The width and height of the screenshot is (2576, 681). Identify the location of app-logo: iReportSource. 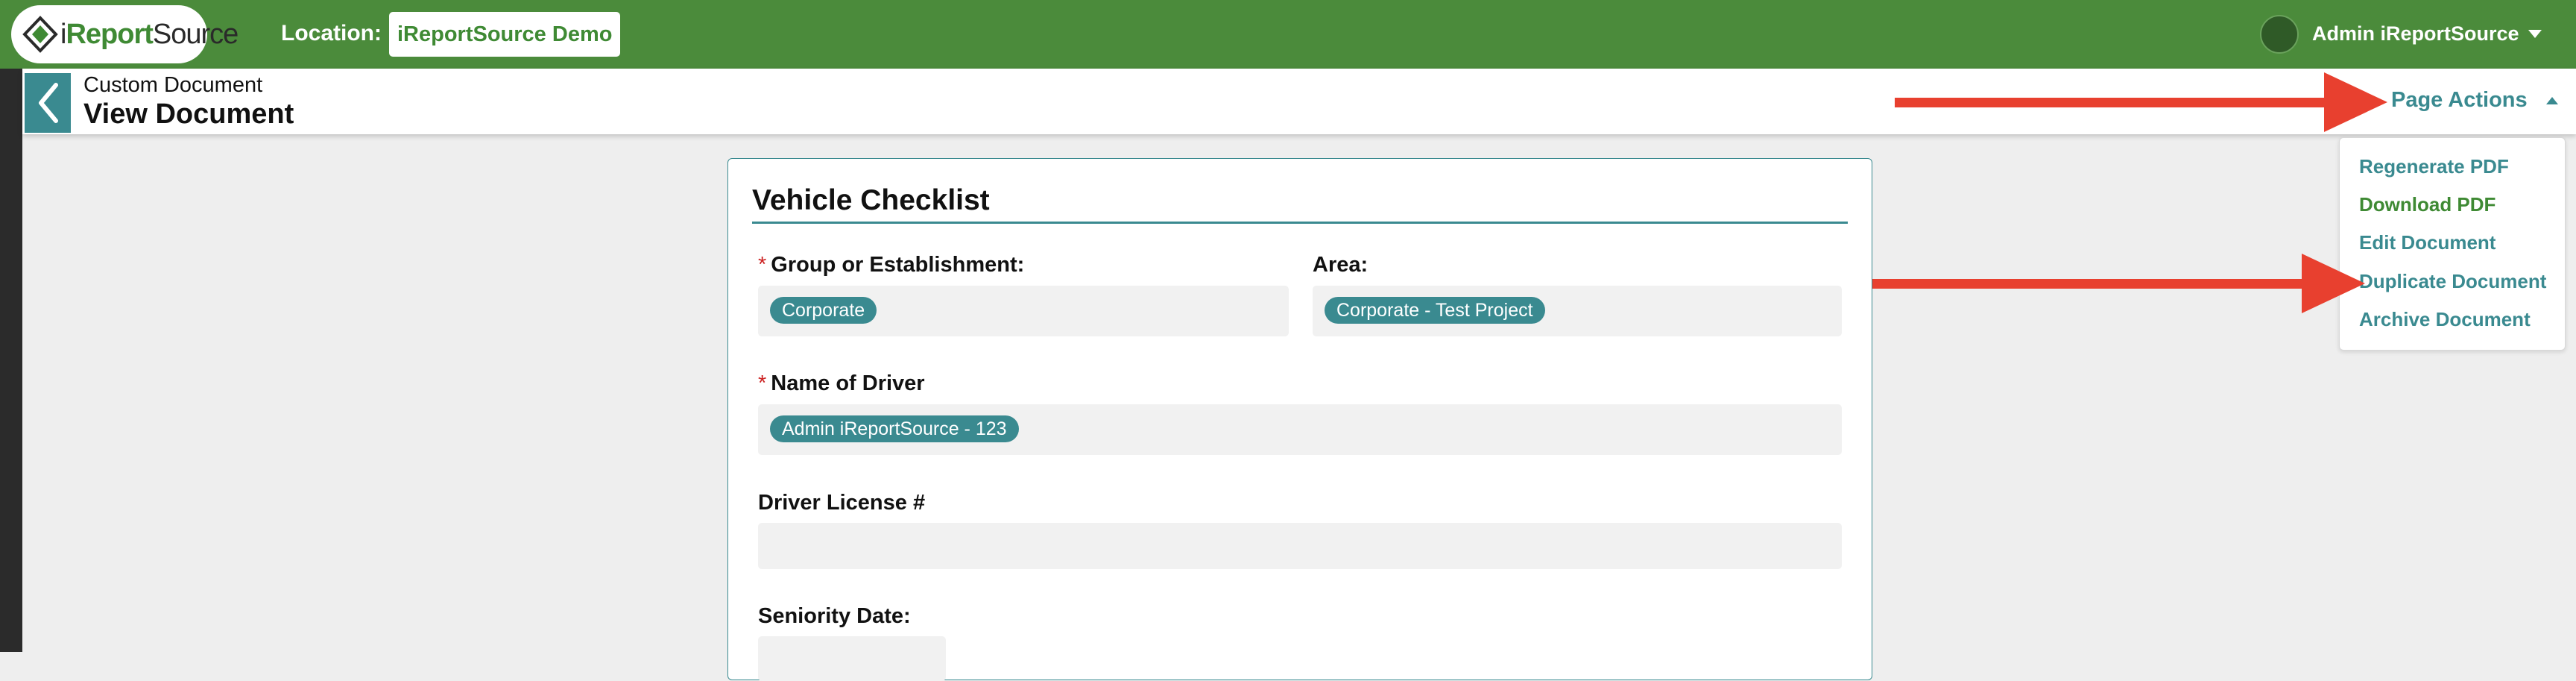
(125, 34).